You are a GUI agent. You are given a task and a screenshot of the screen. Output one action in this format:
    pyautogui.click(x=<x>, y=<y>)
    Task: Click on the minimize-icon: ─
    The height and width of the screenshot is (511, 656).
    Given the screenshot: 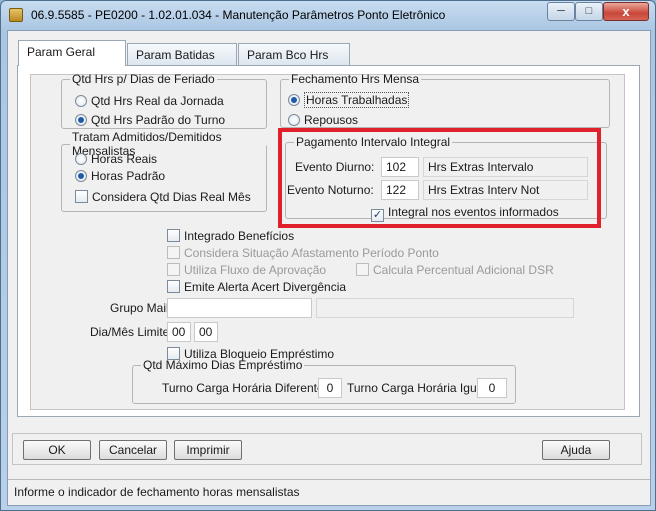 What is the action you would take?
    pyautogui.click(x=561, y=11)
    